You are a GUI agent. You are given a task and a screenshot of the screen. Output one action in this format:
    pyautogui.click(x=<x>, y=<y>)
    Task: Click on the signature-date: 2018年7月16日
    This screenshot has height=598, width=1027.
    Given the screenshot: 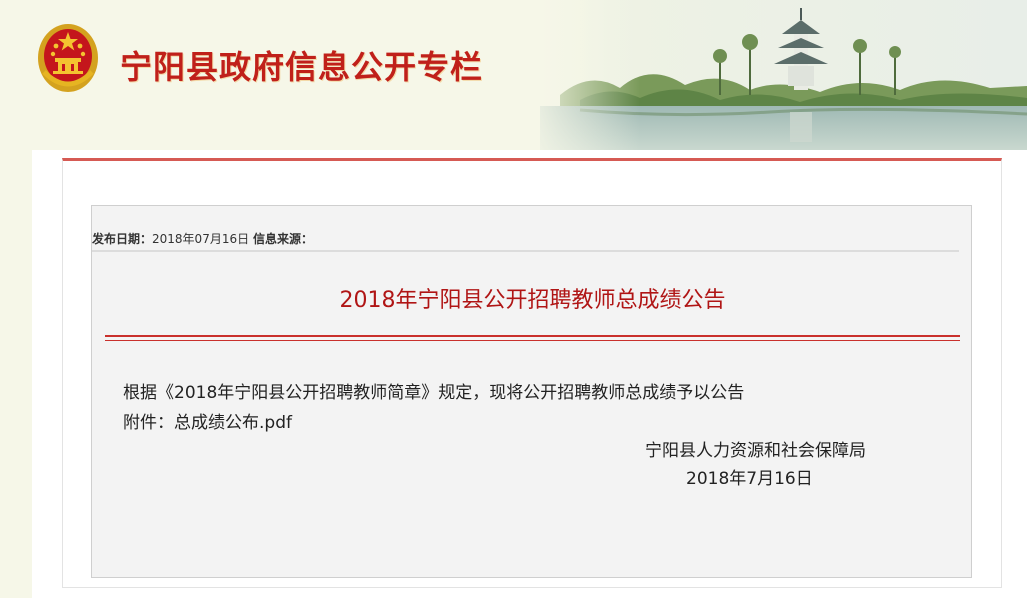 What is the action you would take?
    pyautogui.click(x=749, y=479)
    